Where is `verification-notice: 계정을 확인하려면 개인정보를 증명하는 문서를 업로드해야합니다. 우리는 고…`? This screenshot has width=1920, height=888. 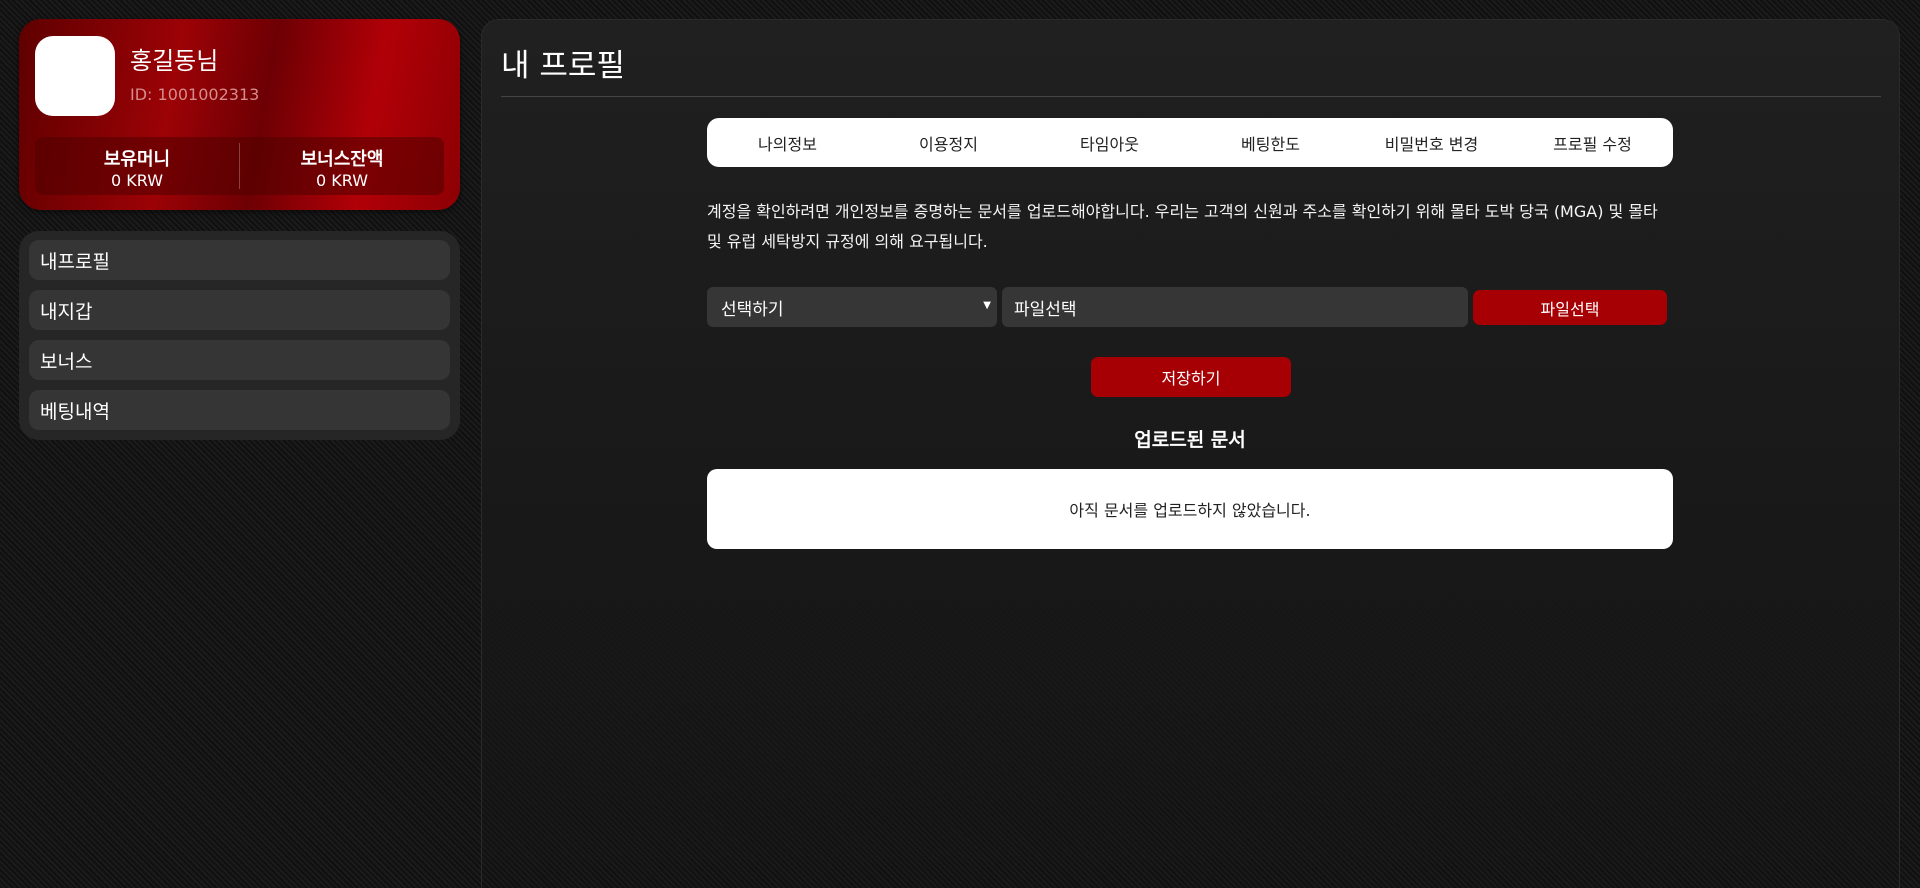
verification-notice: 계정을 확인하려면 개인정보를 증명하는 문서를 업로드해야합니다. 우리는 고… is located at coordinates (1197, 227).